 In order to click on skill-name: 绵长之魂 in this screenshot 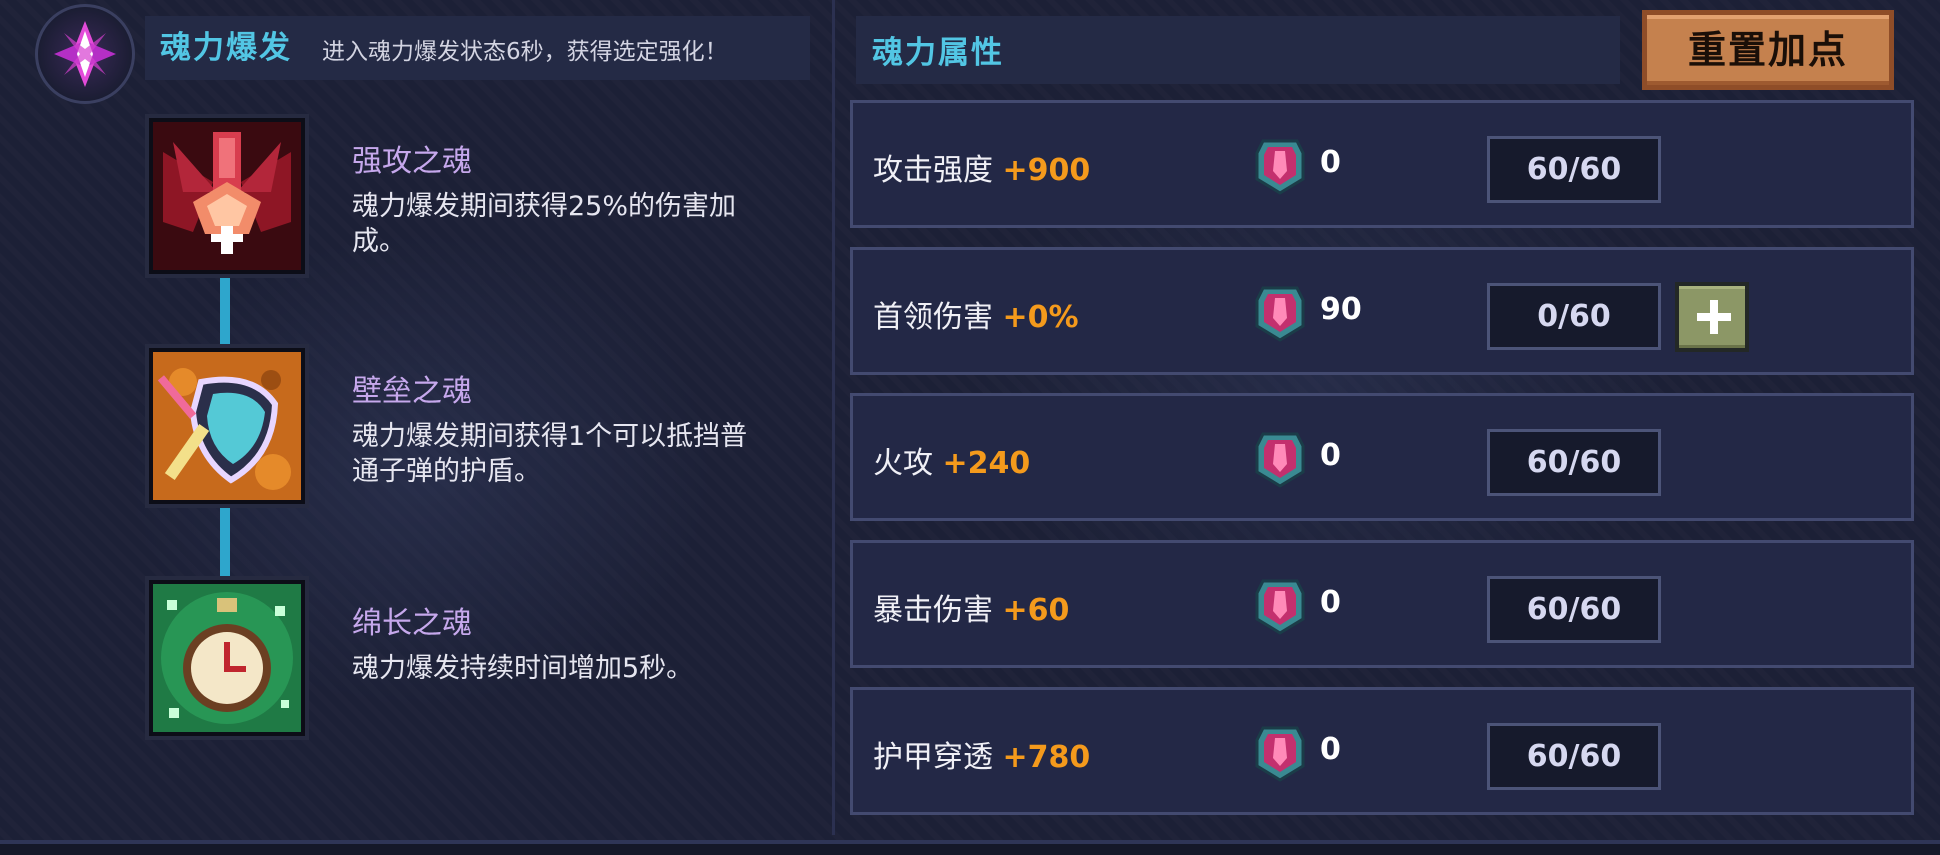, I will do `click(412, 623)`.